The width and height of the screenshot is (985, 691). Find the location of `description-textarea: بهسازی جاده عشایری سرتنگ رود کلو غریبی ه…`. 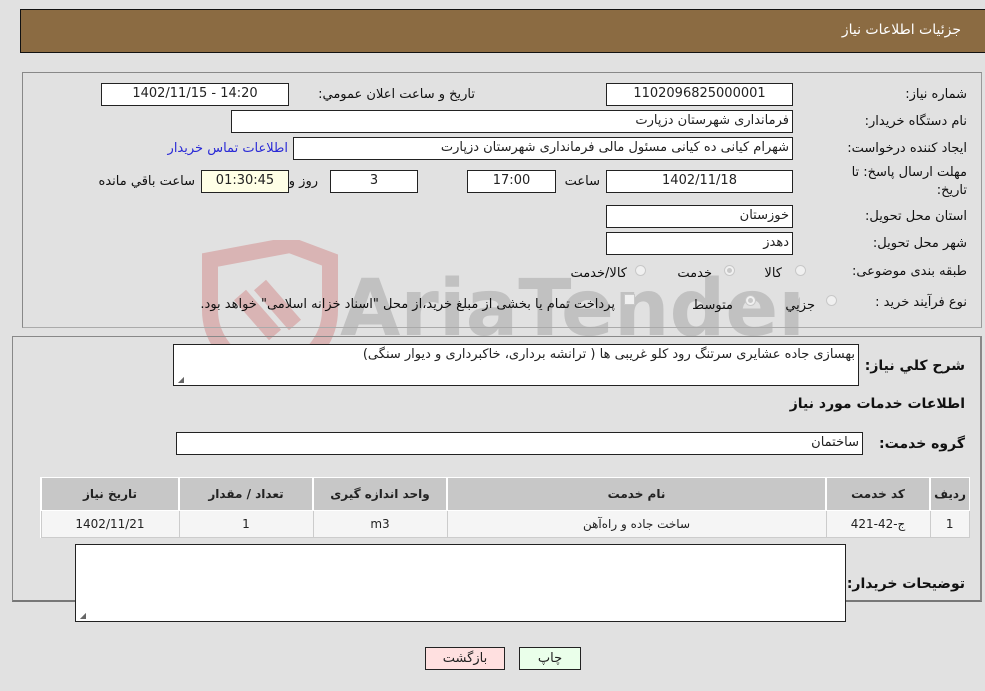

description-textarea: بهسازی جاده عشایری سرتنگ رود کلو غریبی ه… is located at coordinates (516, 365).